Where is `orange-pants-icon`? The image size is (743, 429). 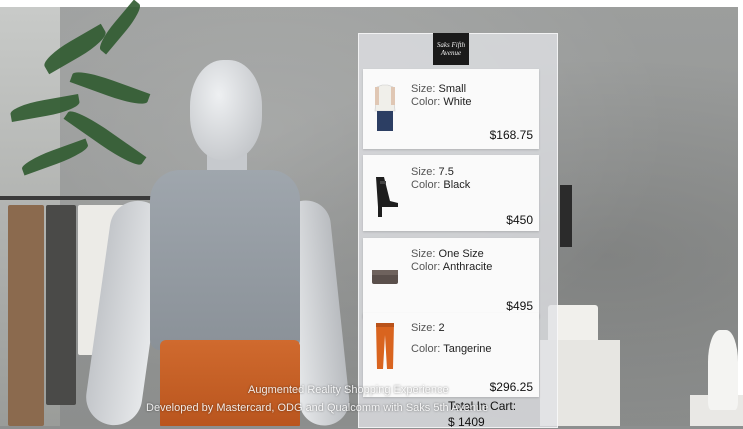 orange-pants-icon is located at coordinates (385, 346).